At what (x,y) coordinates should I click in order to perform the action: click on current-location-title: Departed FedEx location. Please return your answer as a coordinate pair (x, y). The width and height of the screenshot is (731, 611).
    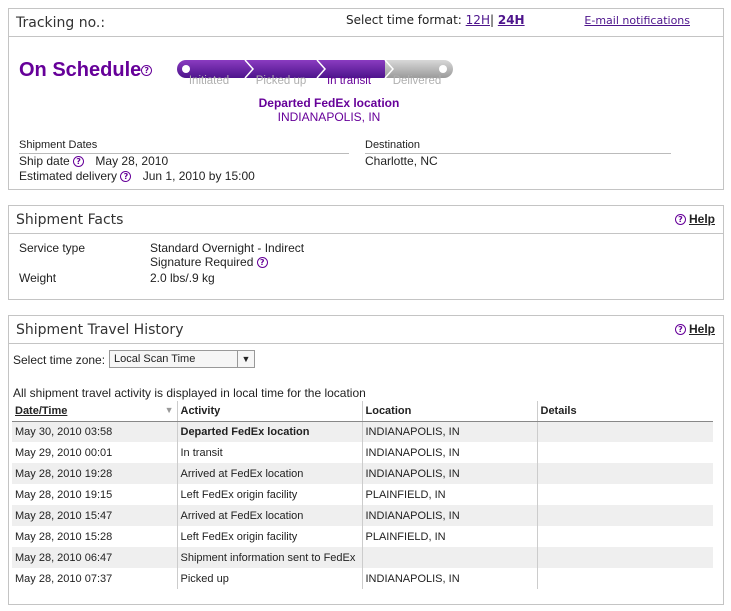
    Looking at the image, I should click on (329, 103).